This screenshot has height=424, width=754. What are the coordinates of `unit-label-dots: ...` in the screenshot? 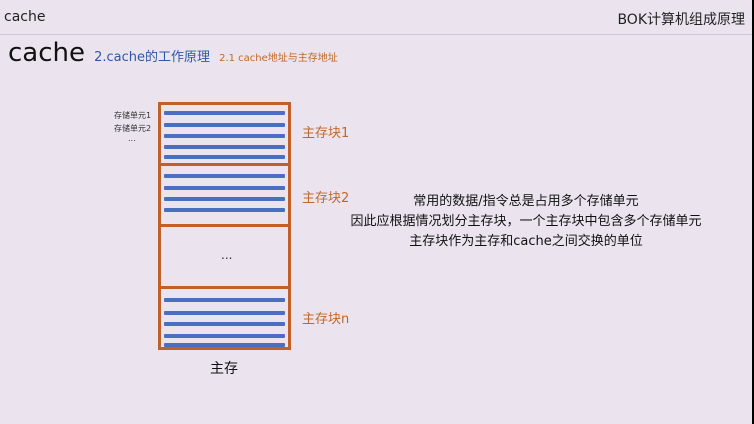 It's located at (132, 138).